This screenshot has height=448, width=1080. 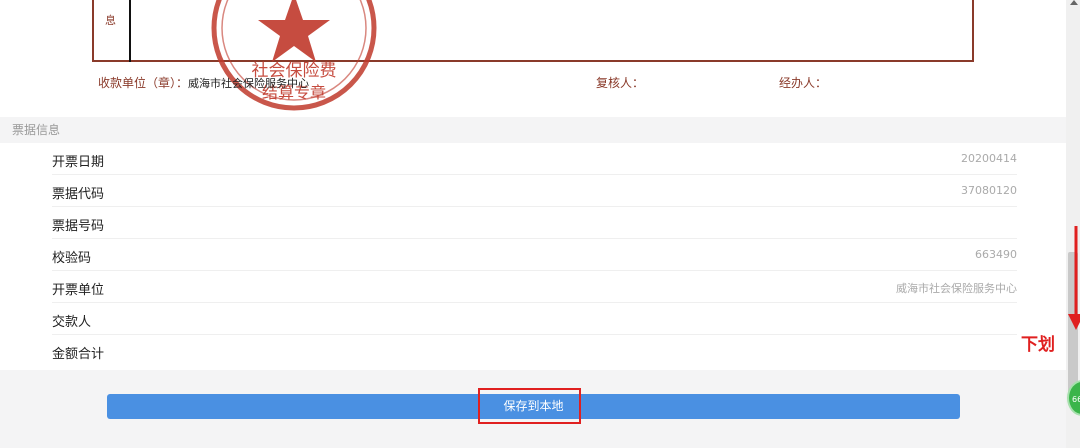 I want to click on seal-star-icon, so click(x=294, y=31).